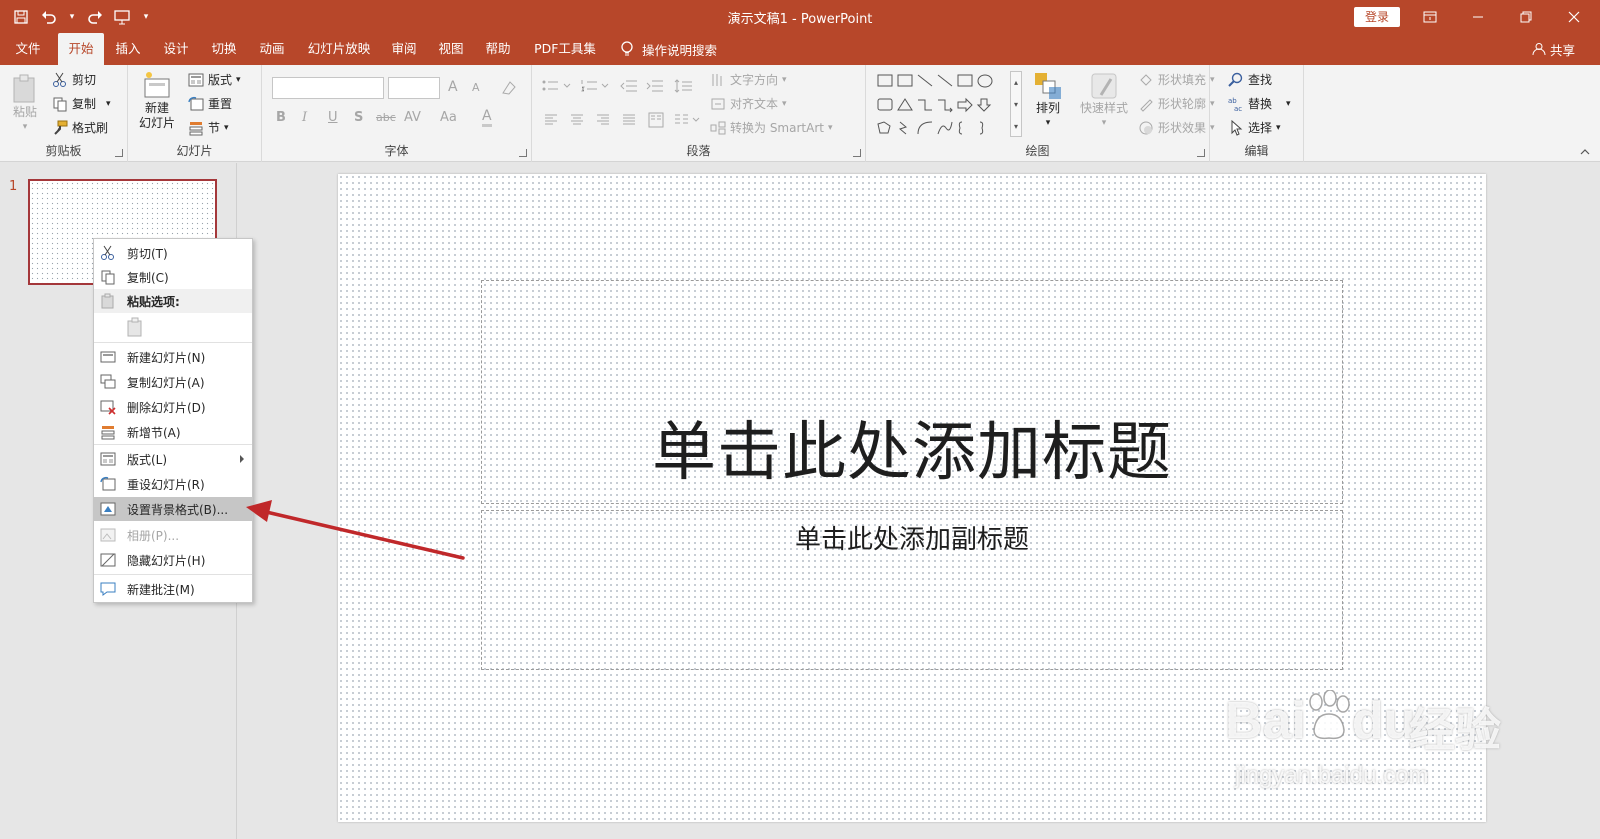 The image size is (1600, 839). Describe the element at coordinates (1585, 152) in the screenshot. I see `collapse-ribbon-icon` at that location.